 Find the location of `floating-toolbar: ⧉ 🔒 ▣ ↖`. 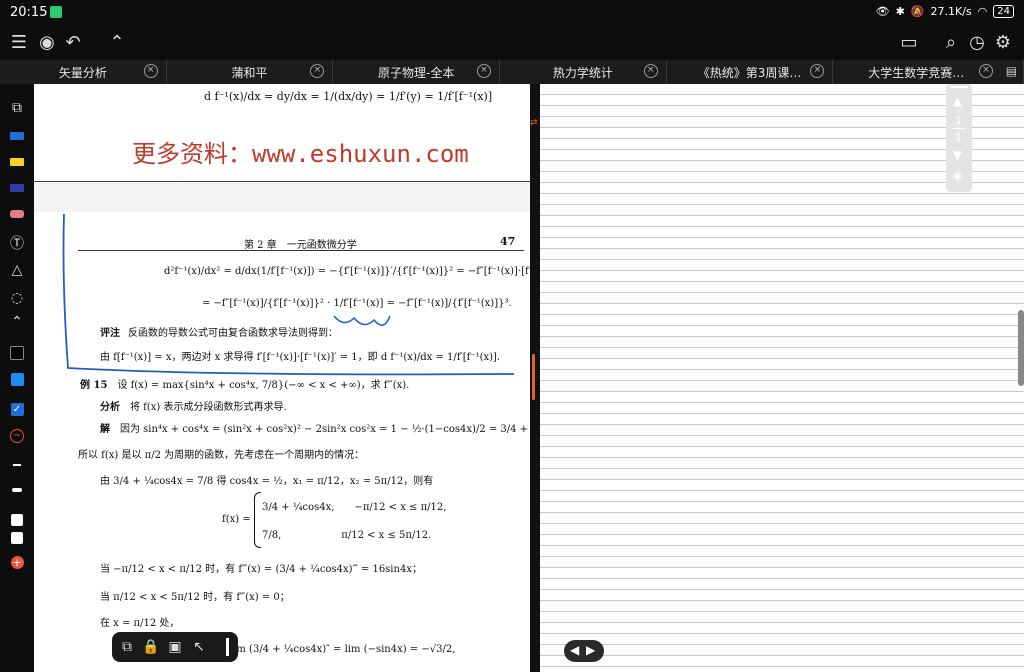

floating-toolbar: ⧉ 🔒 ▣ ↖ is located at coordinates (175, 647).